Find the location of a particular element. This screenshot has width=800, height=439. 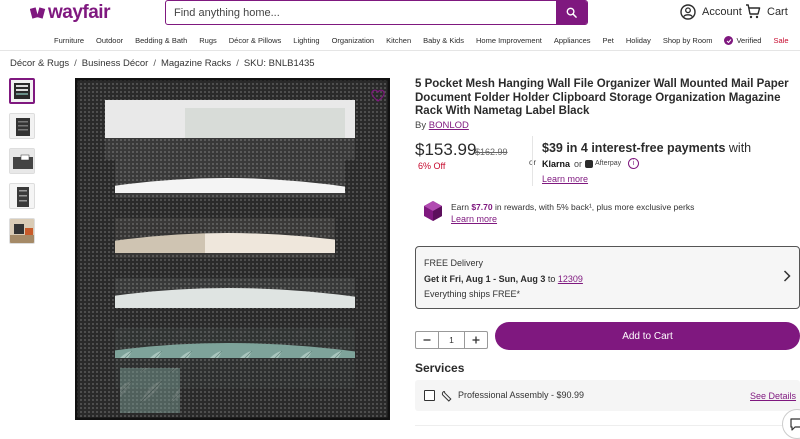

afterpay-label: Afterpay is located at coordinates (608, 163).